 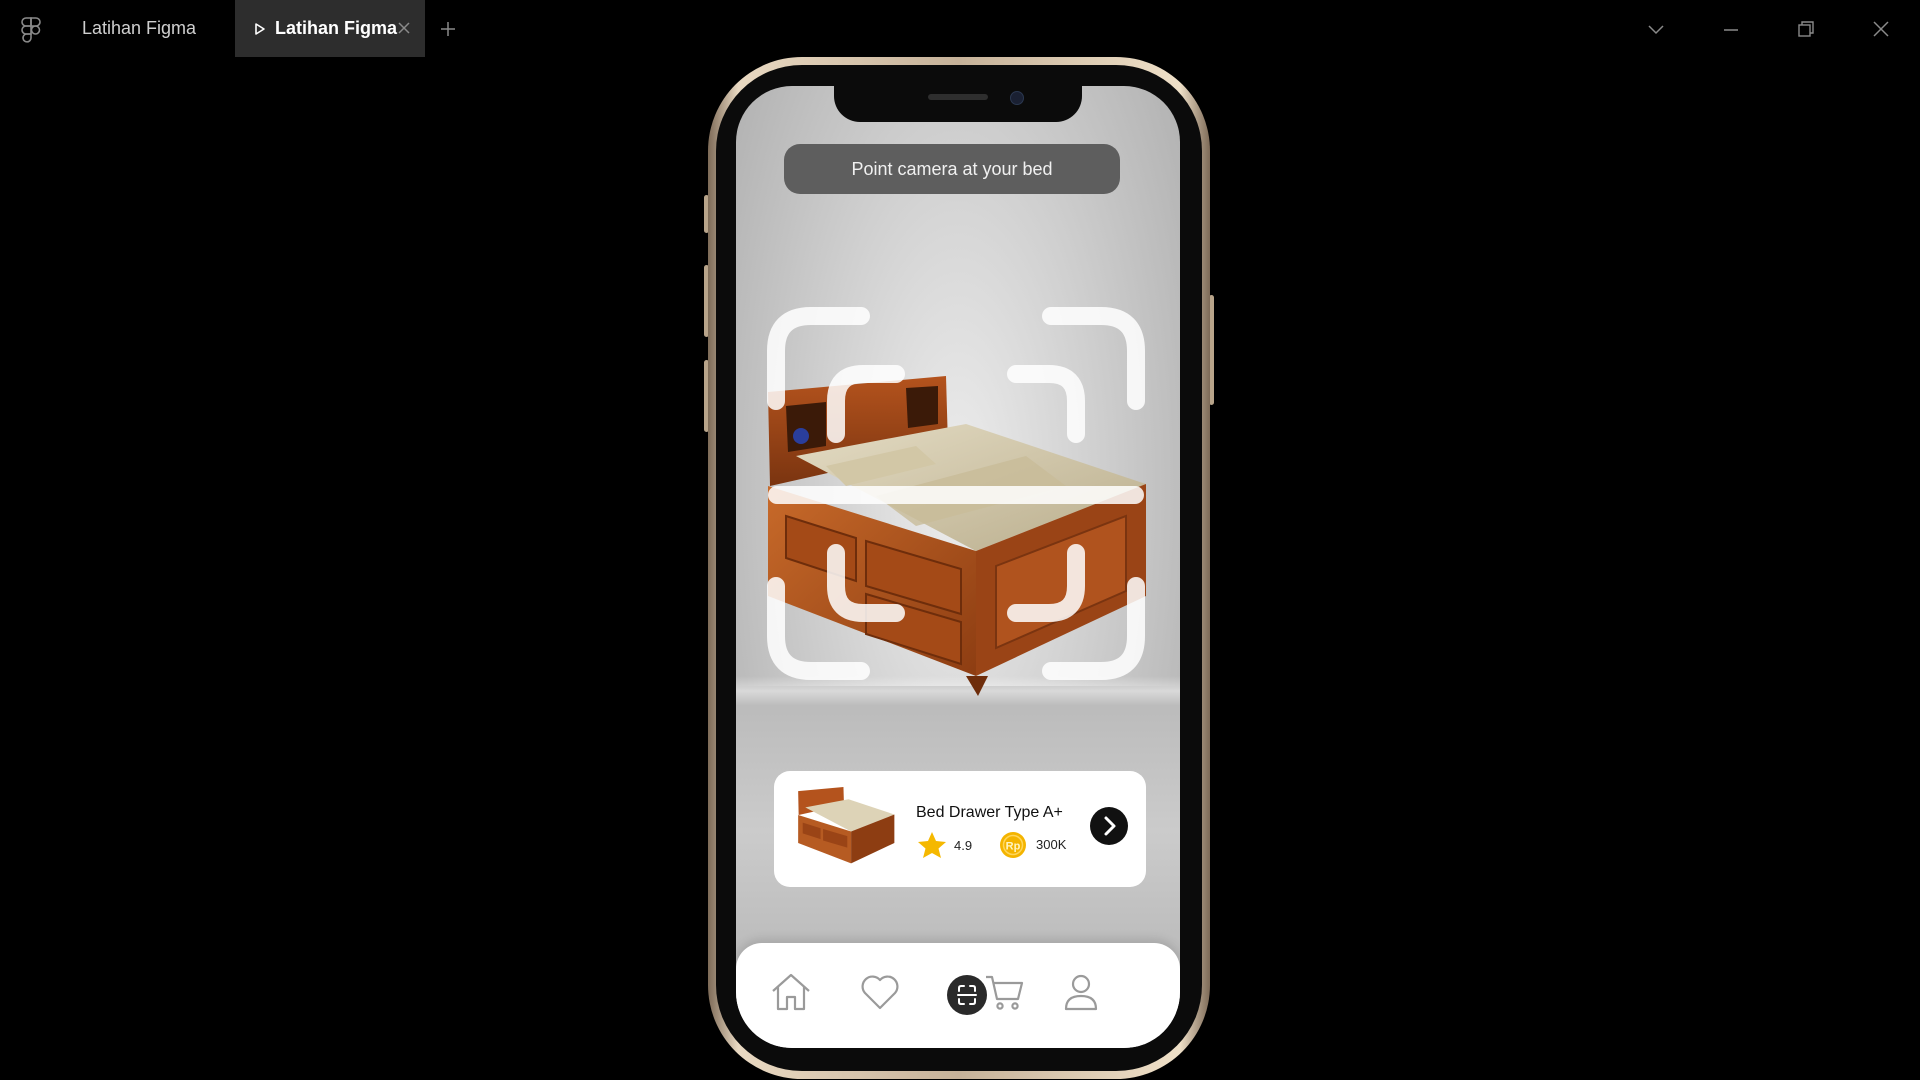 What do you see at coordinates (260, 28) in the screenshot?
I see `play-icon` at bounding box center [260, 28].